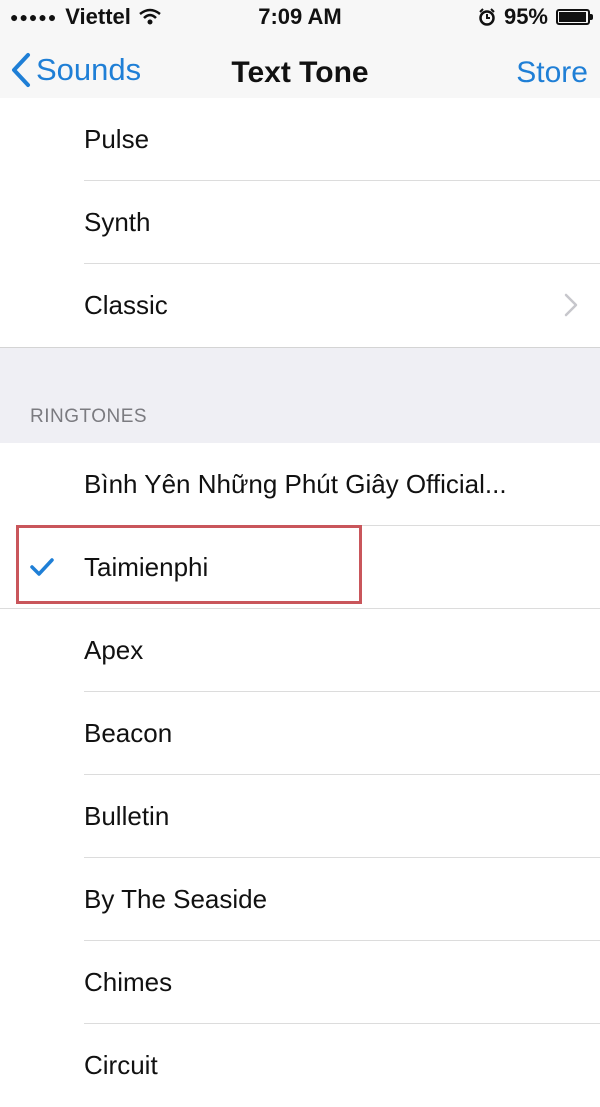 The height and width of the screenshot is (1107, 600). I want to click on list-item-label: By The Seaside, so click(176, 899).